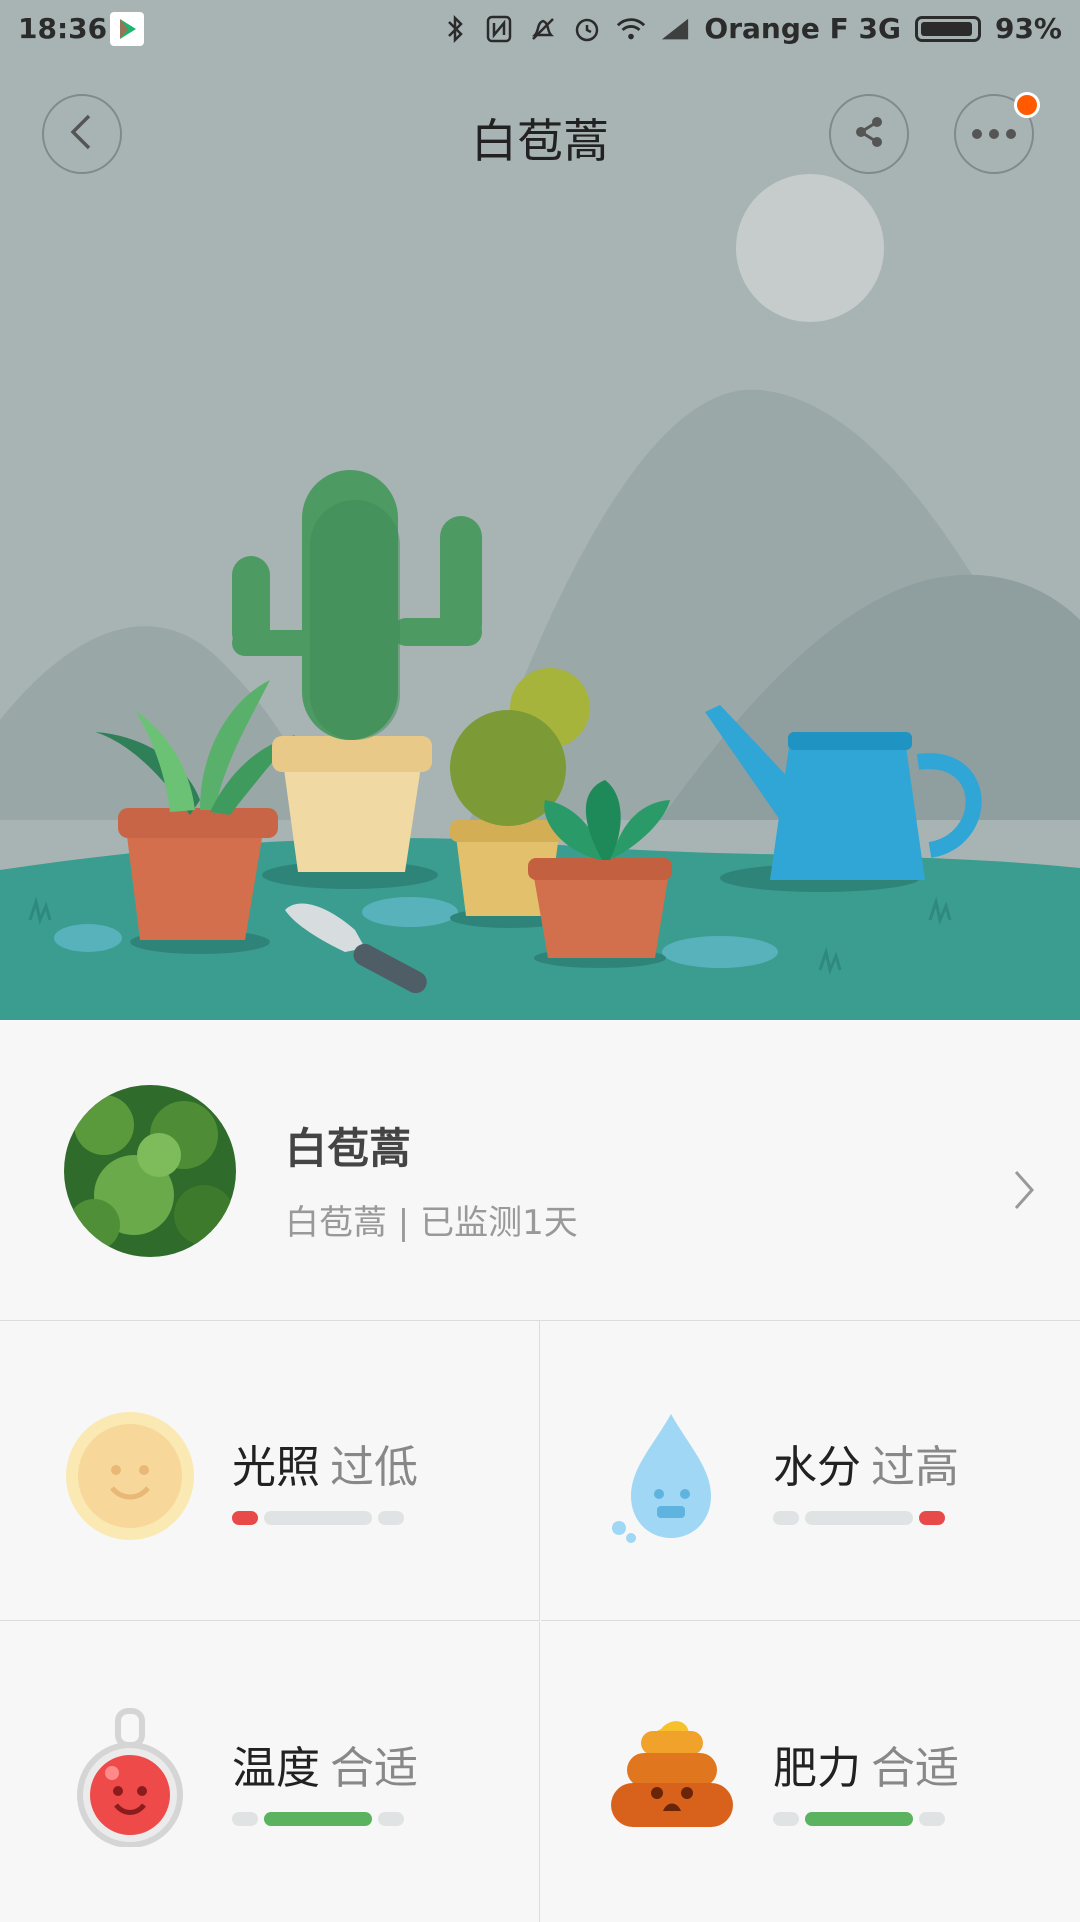 This screenshot has height=1922, width=1080. I want to click on fertilizer-icon, so click(671, 1777).